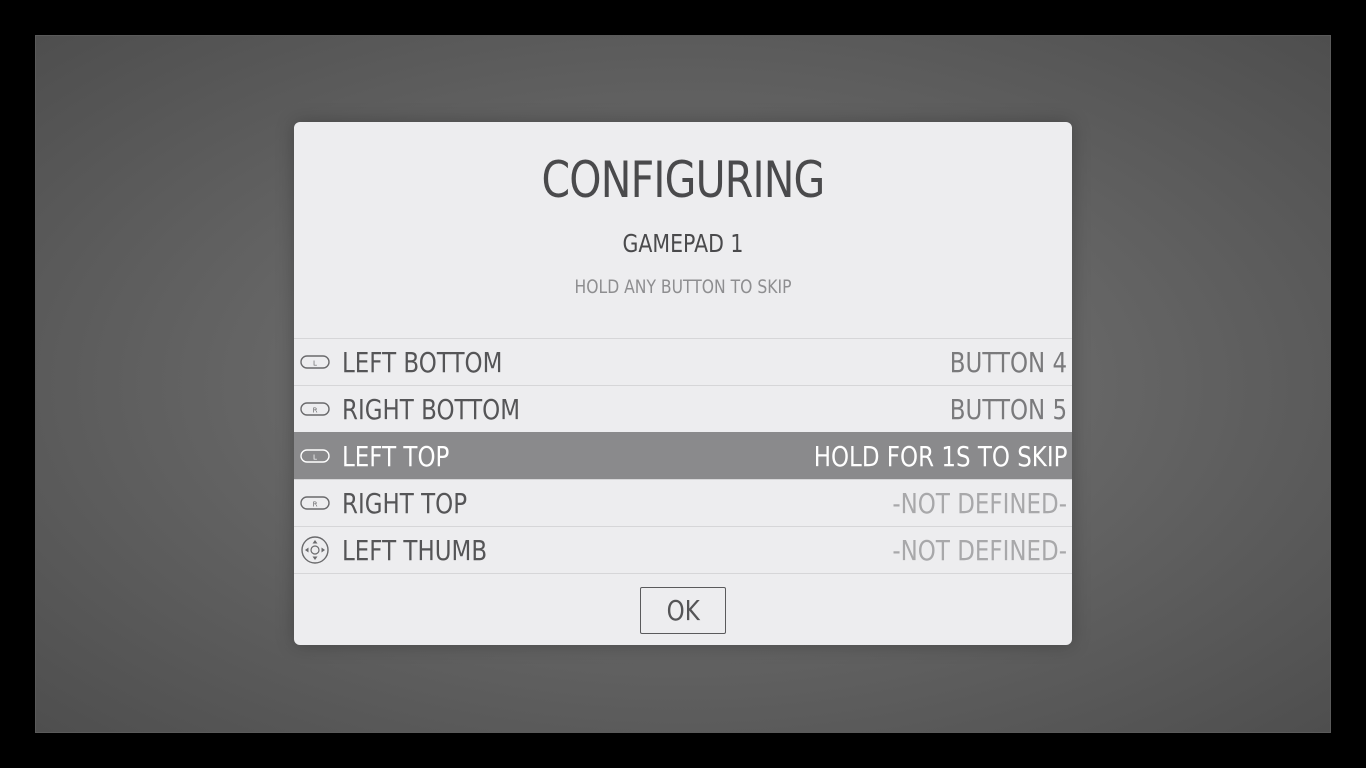 This screenshot has height=768, width=1366. Describe the element at coordinates (683, 502) in the screenshot. I see `input-row-right-top: R RIGHT TOP -NOT DEFINED-` at that location.